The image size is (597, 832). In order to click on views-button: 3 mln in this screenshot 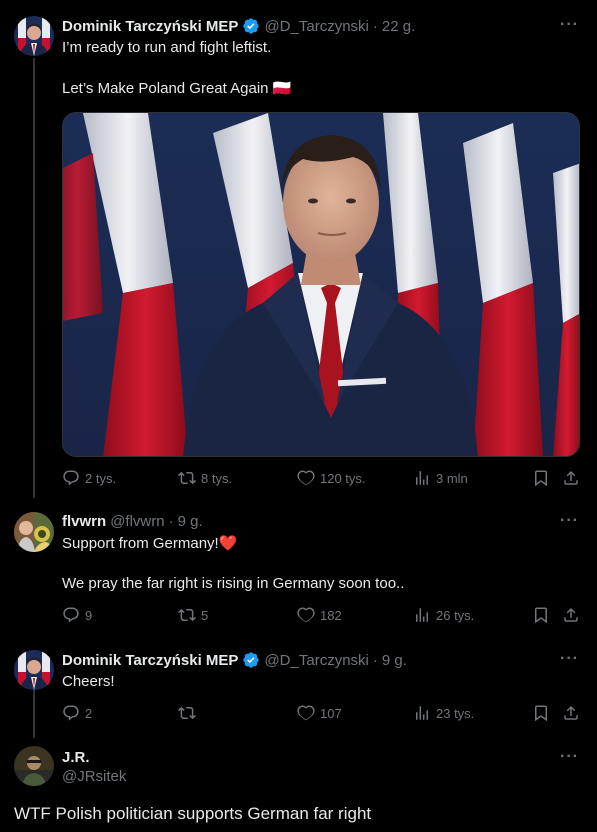, I will do `click(440, 478)`.